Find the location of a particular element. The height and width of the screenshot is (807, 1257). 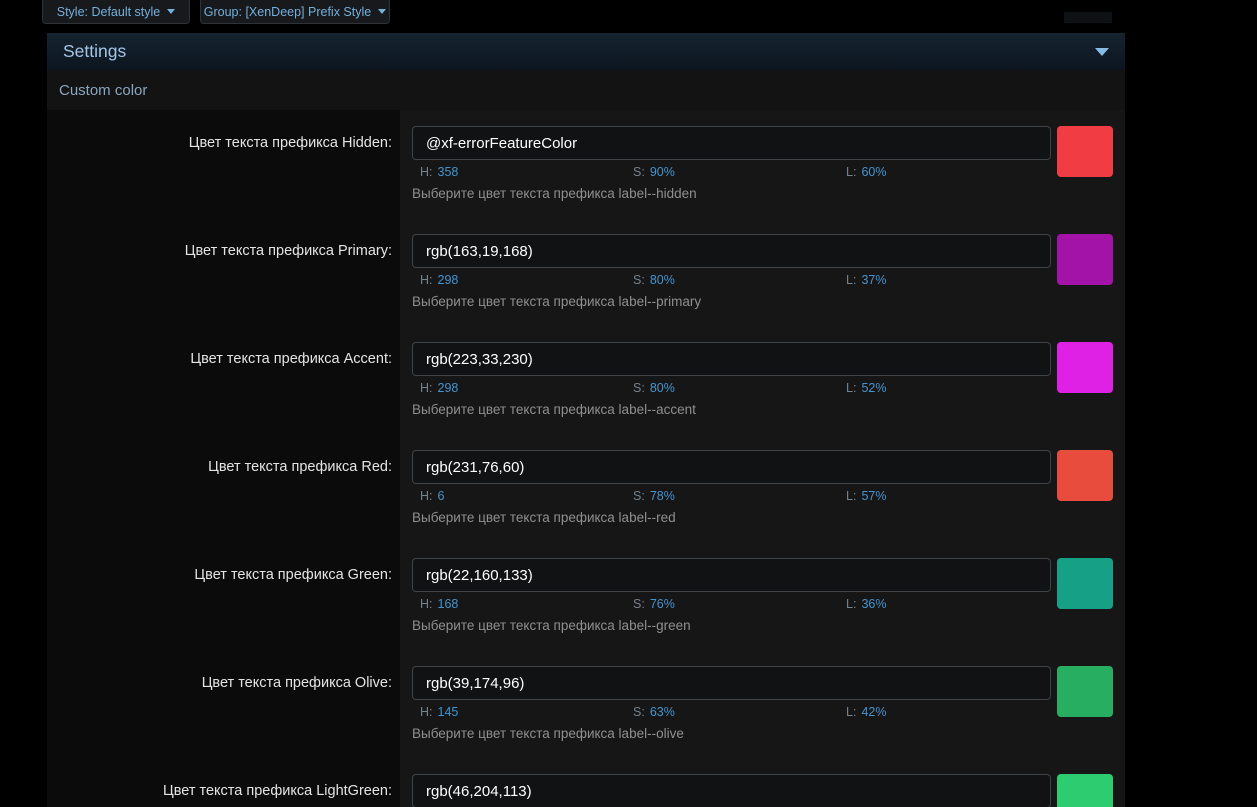

hsl-line: H: 298 S: 80% L: 52% is located at coordinates (731, 388).